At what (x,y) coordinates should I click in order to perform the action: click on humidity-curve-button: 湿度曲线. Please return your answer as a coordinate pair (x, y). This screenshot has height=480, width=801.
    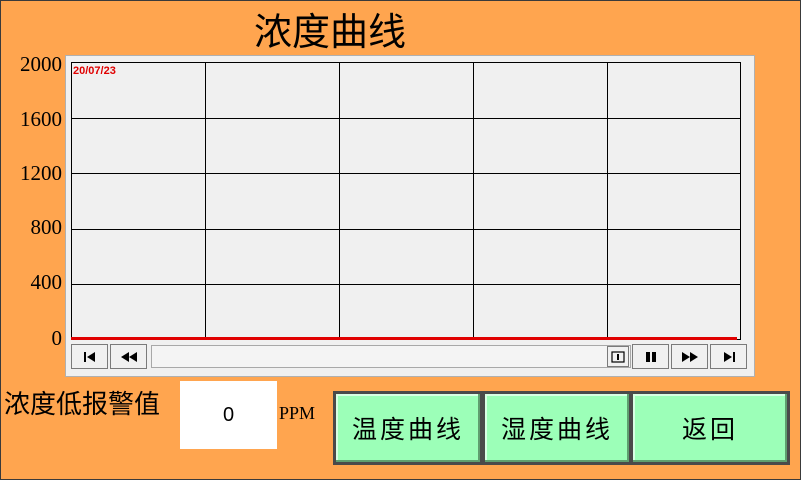
    Looking at the image, I should click on (557, 428).